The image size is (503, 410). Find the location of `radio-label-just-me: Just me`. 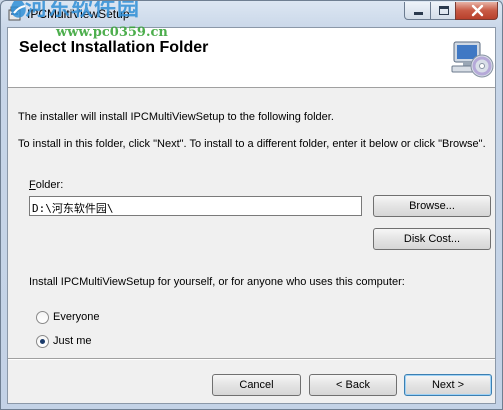

radio-label-just-me: Just me is located at coordinates (72, 341).